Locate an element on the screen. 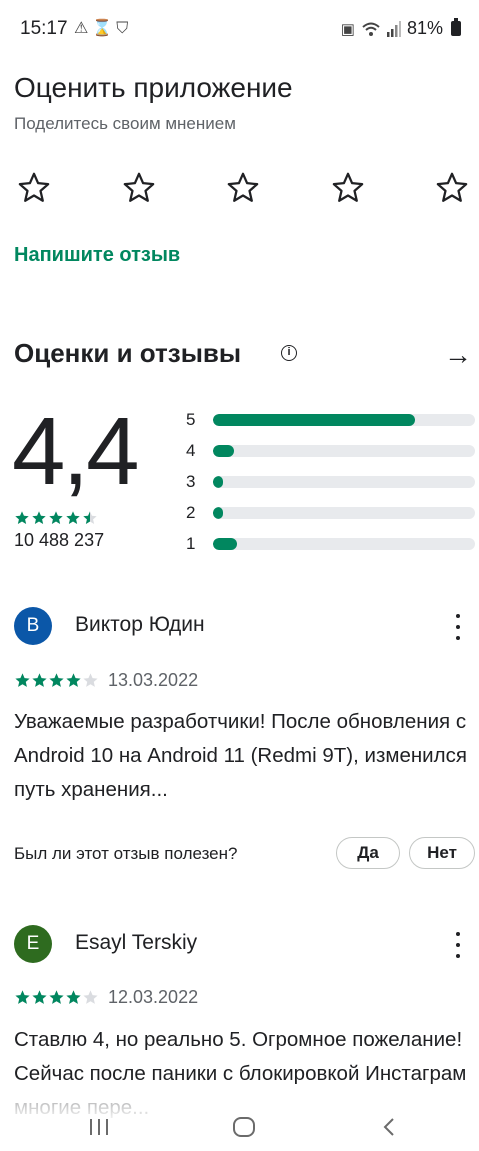 Image resolution: width=479 pixels, height=1151 pixels. rating-bar-label: 5 is located at coordinates (191, 419).